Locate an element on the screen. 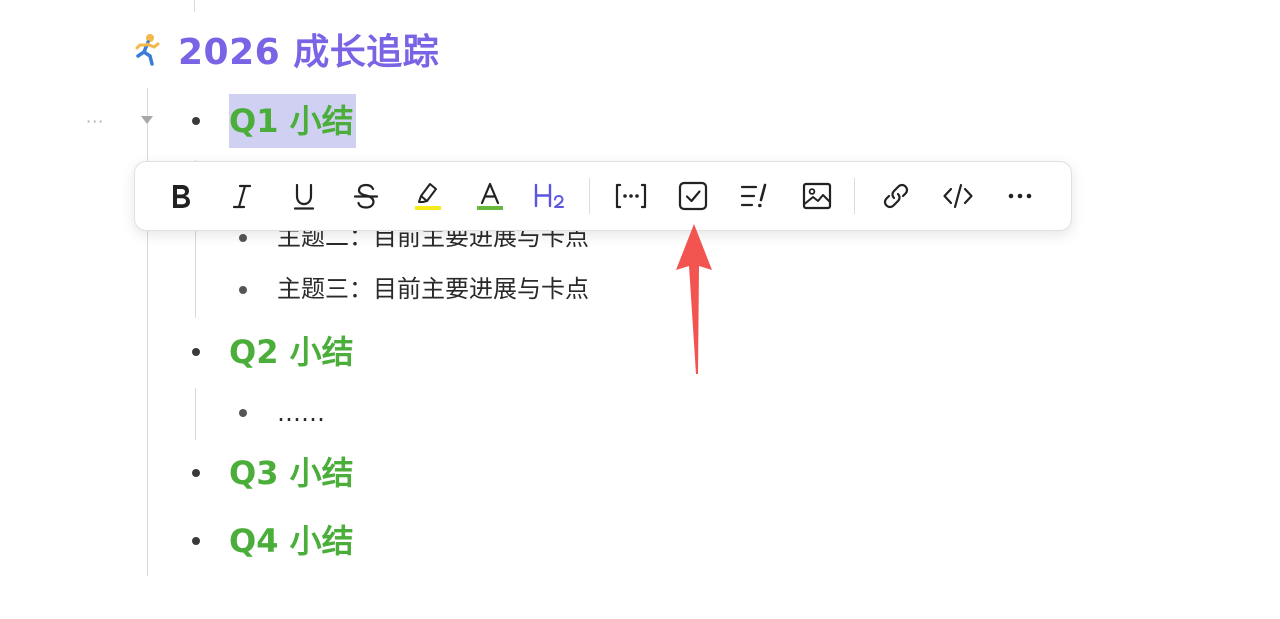 This screenshot has width=1280, height=619. list-item: 主题三：目前主要进展与卡点 is located at coordinates (433, 289).